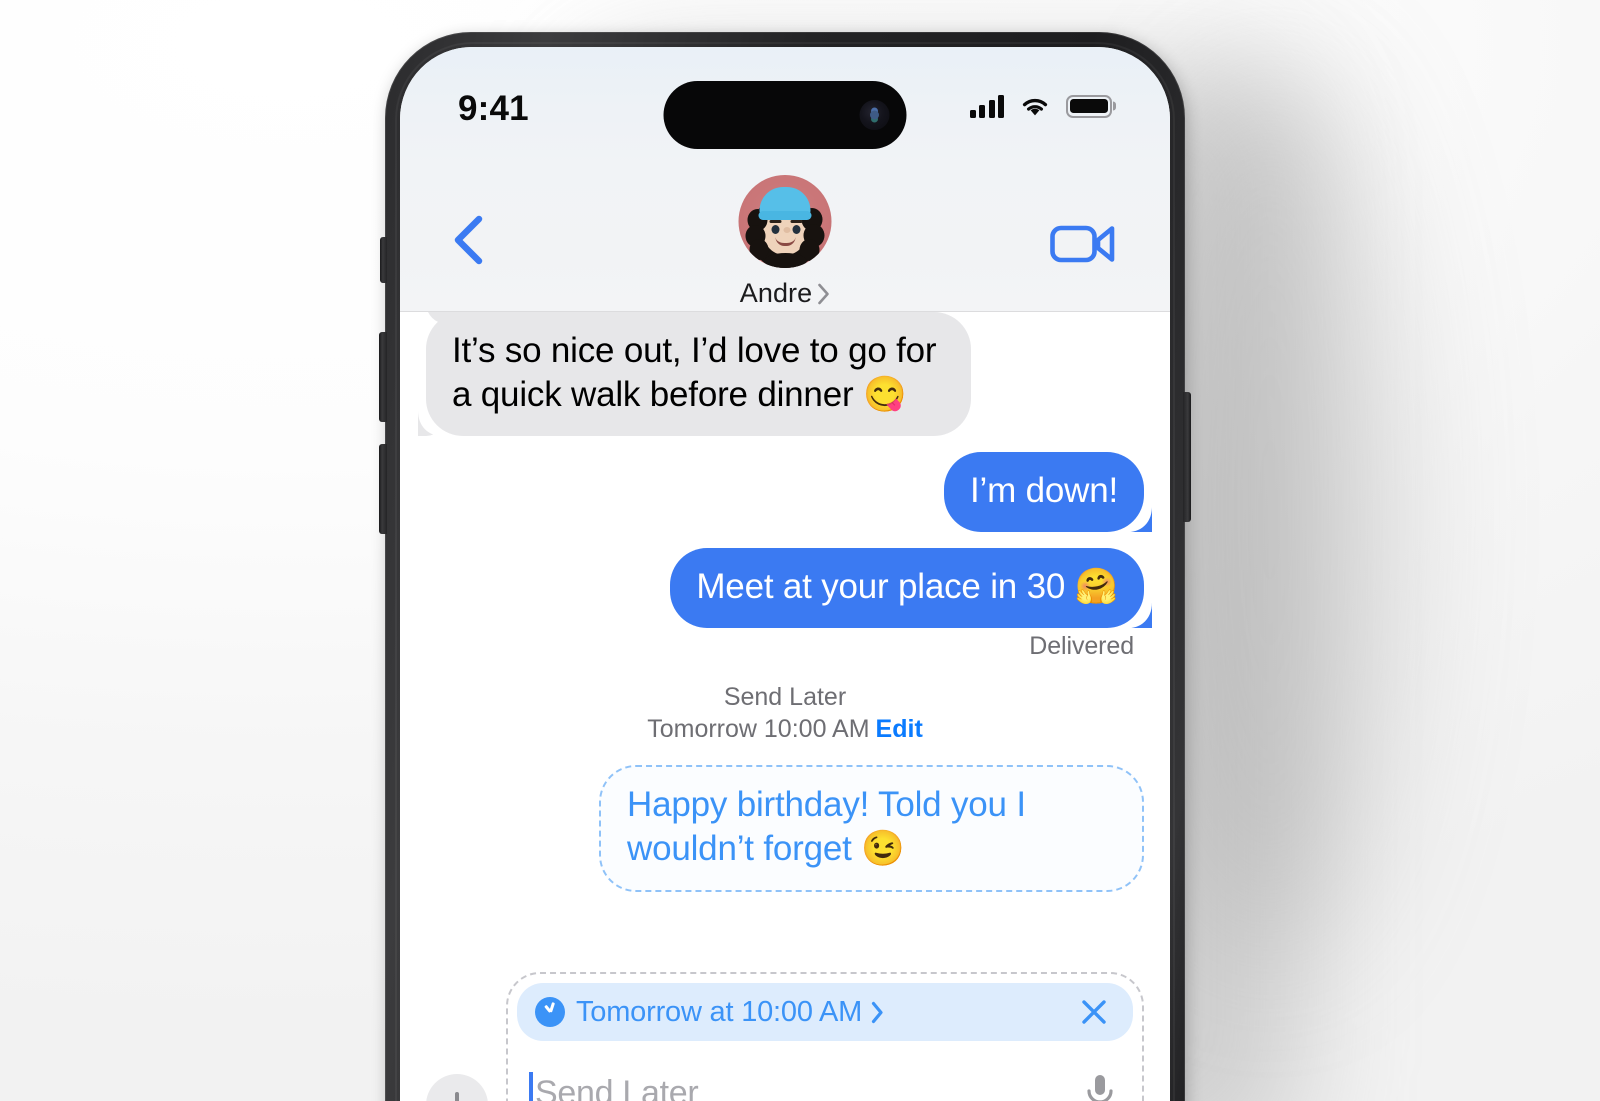  What do you see at coordinates (785, 492) in the screenshot?
I see `message-row: I’m down!` at bounding box center [785, 492].